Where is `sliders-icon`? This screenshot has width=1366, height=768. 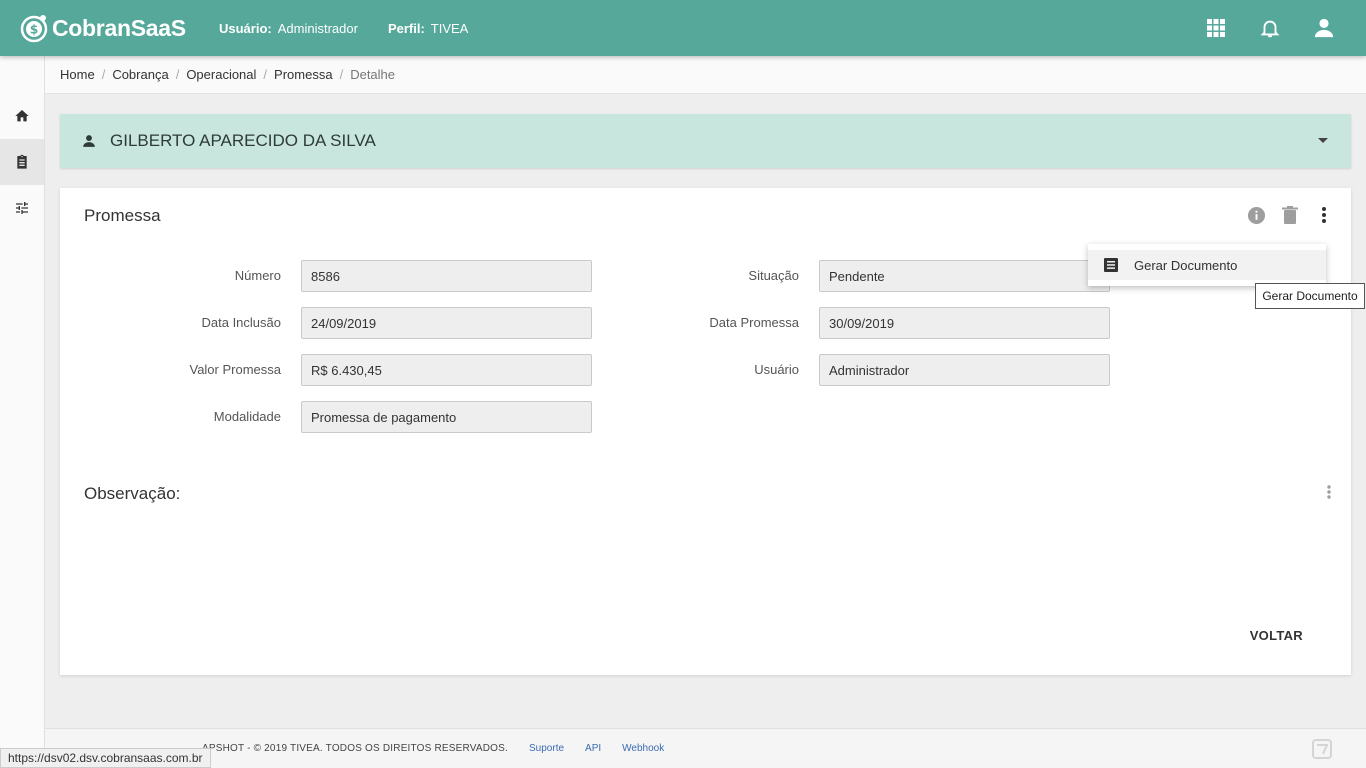
sliders-icon is located at coordinates (22, 208).